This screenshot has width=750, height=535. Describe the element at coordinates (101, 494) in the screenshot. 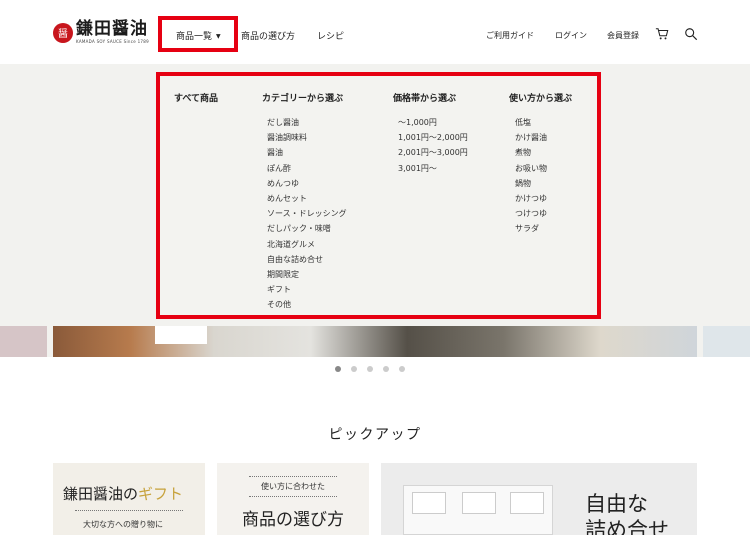

I see `gift-title-main: 鎌田醤油の` at that location.